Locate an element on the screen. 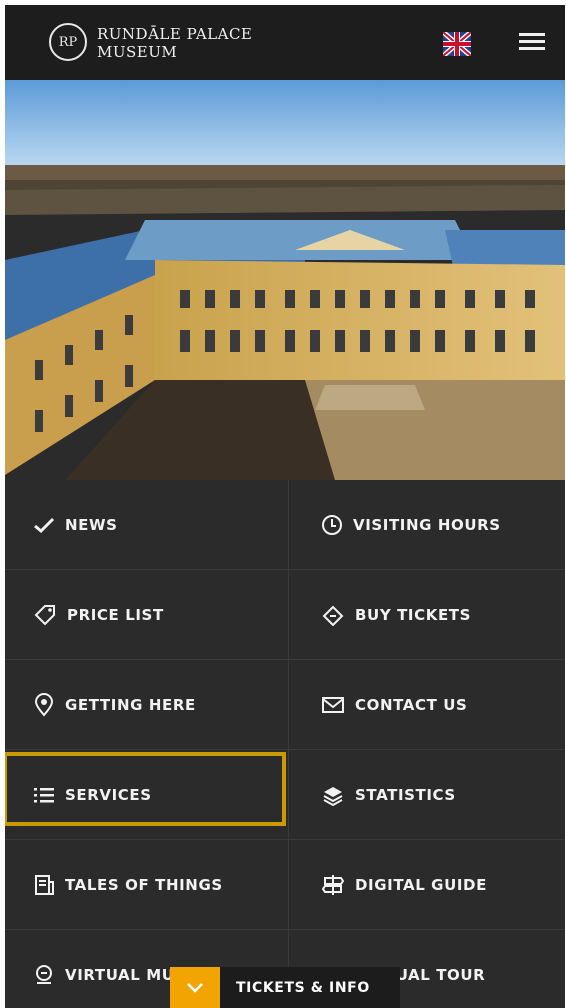 The height and width of the screenshot is (1008, 566). menu-buy-tickets: BUY TICKETS is located at coordinates (426, 615).